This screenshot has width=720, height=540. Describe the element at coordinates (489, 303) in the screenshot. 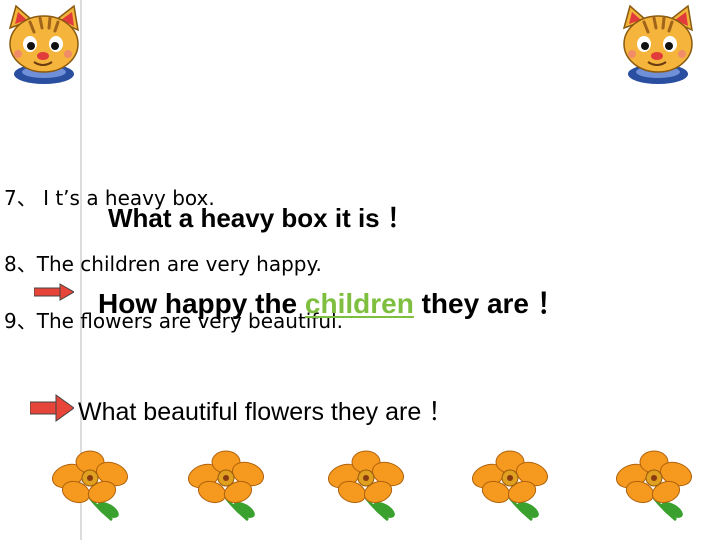

I see `answer-8-end: they are ！` at that location.